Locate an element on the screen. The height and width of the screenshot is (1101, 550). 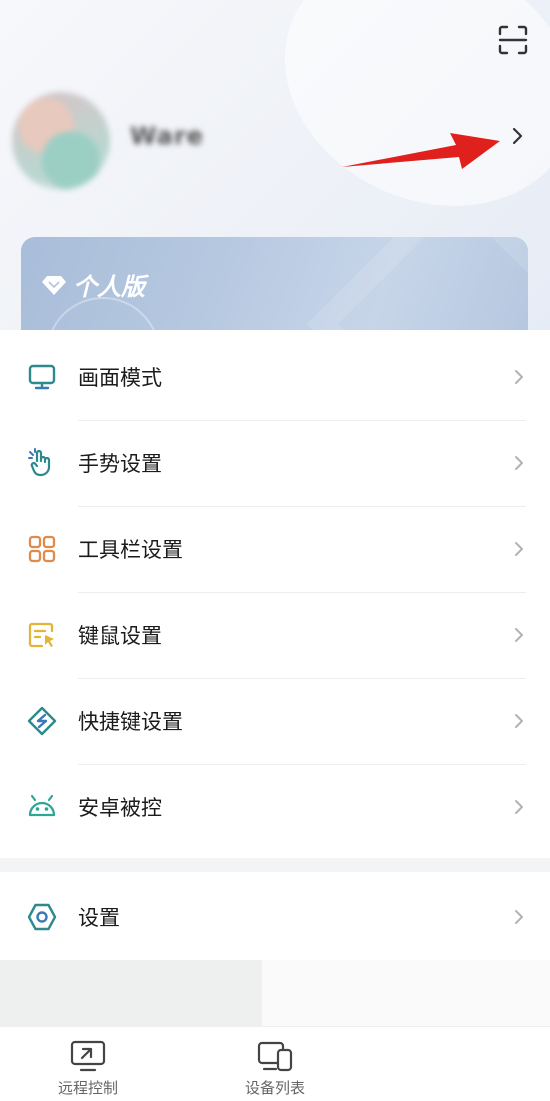
menu-item-gesture: 手势设置 is located at coordinates (275, 463).